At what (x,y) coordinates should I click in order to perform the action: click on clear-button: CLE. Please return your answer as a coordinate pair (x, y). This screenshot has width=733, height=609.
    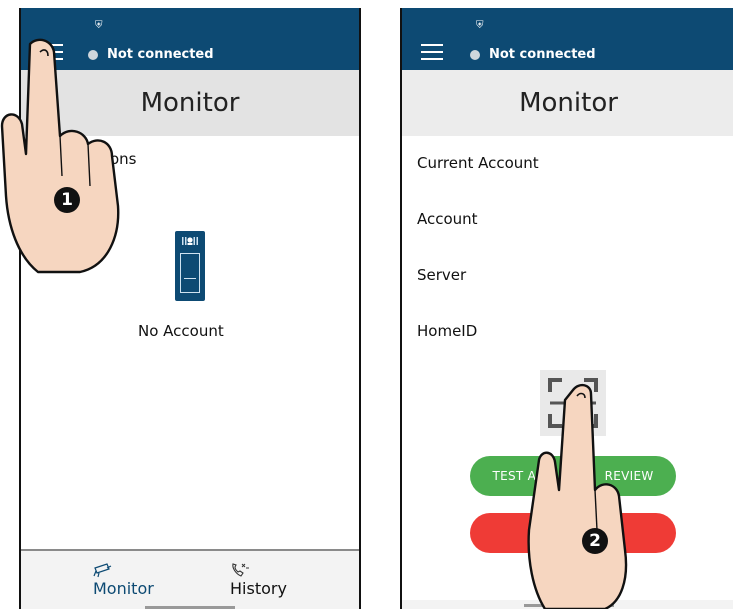
    Looking at the image, I should click on (573, 533).